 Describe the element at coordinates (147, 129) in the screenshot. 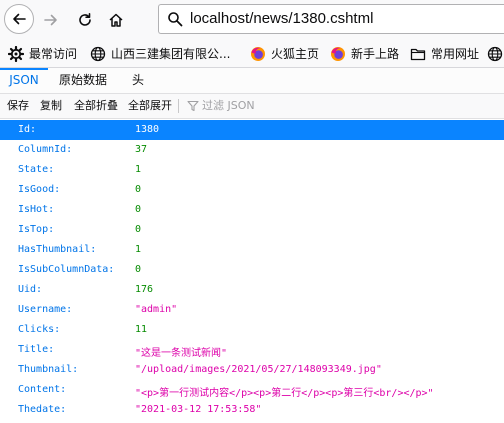

I see `json-value: 1380` at that location.